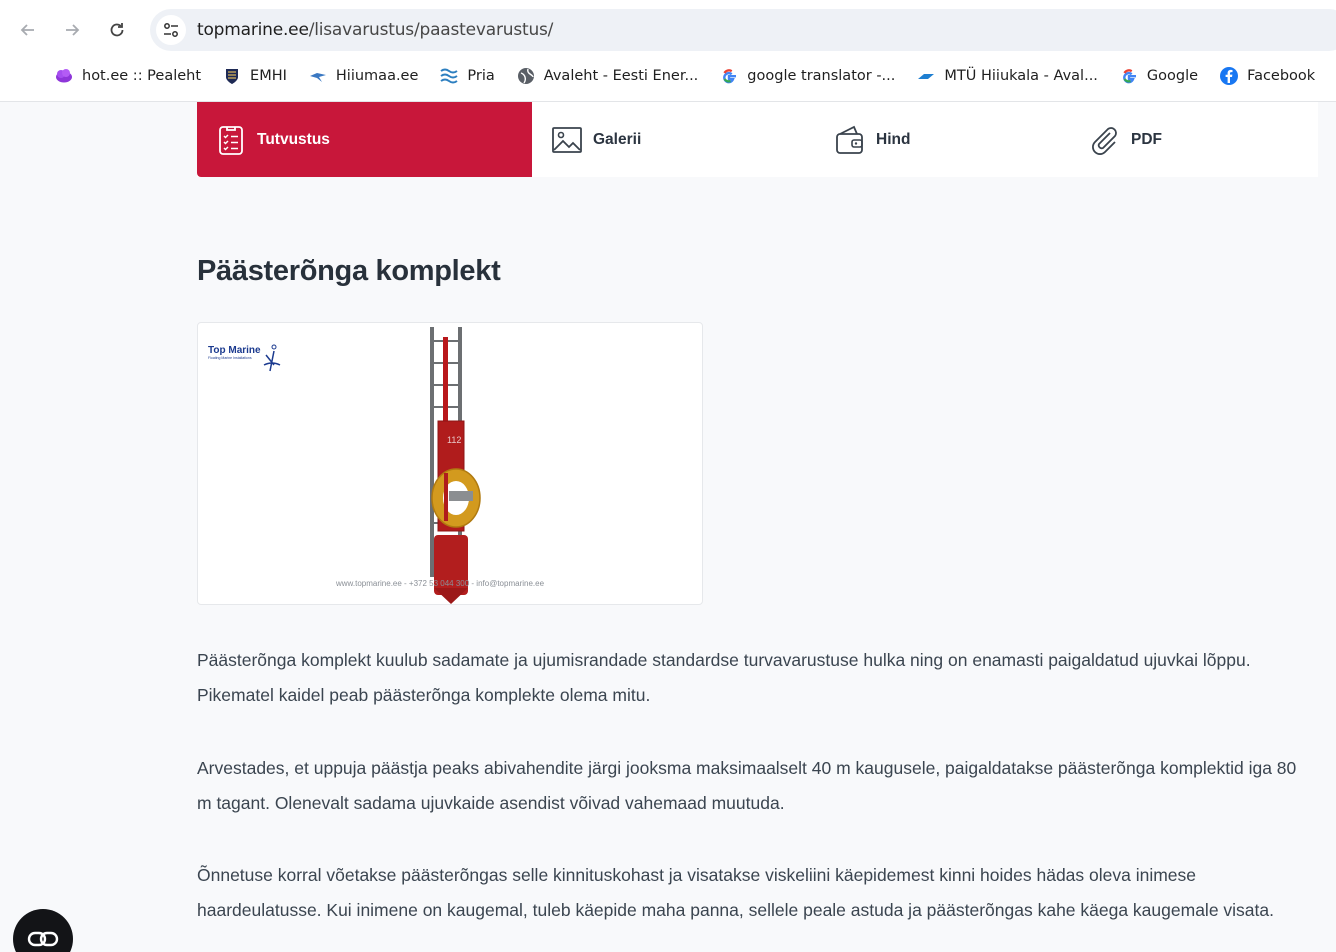  What do you see at coordinates (43, 930) in the screenshot?
I see `chat-widget-button` at bounding box center [43, 930].